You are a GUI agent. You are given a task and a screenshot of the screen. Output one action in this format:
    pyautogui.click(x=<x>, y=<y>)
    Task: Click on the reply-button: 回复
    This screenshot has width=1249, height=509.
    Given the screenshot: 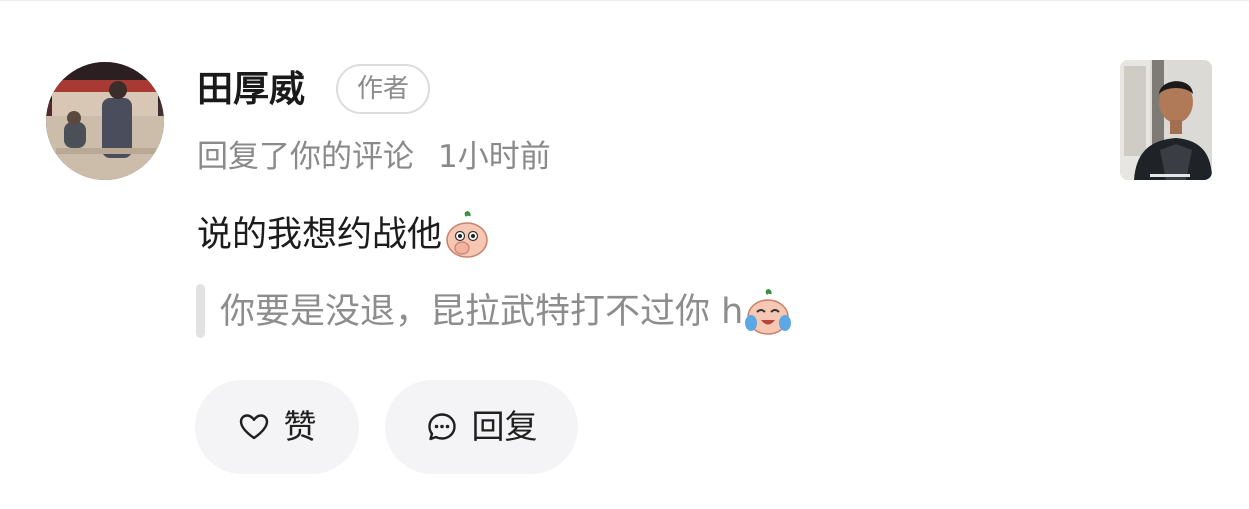 What is the action you would take?
    pyautogui.click(x=481, y=427)
    